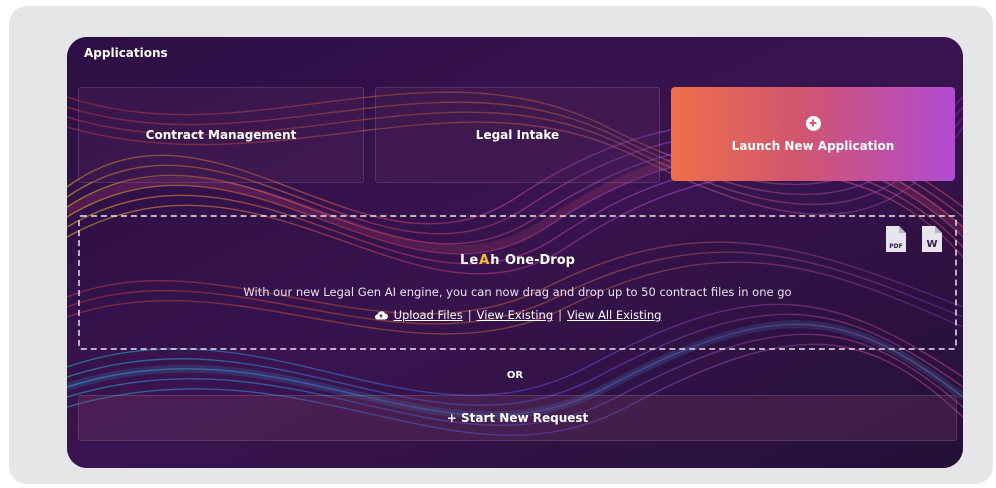  I want to click on svg-text: PDF, so click(895, 246).